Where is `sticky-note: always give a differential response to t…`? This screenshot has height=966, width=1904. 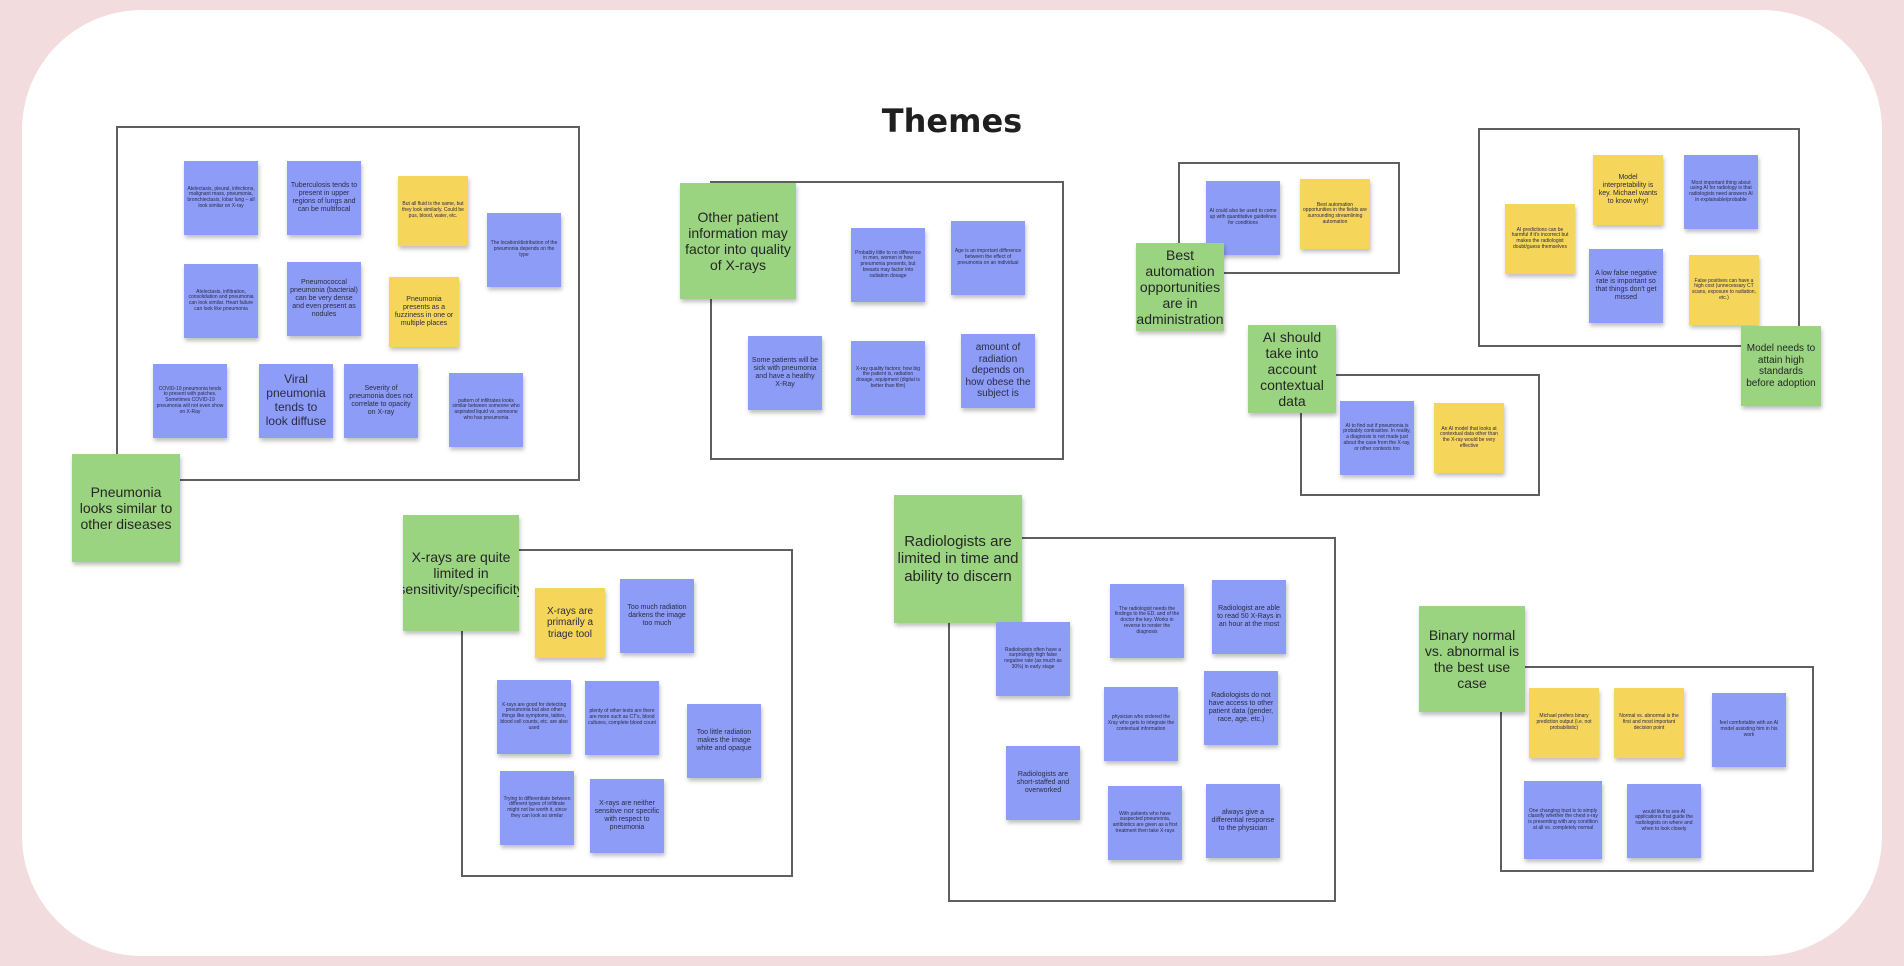 sticky-note: always give a differential response to t… is located at coordinates (1243, 821).